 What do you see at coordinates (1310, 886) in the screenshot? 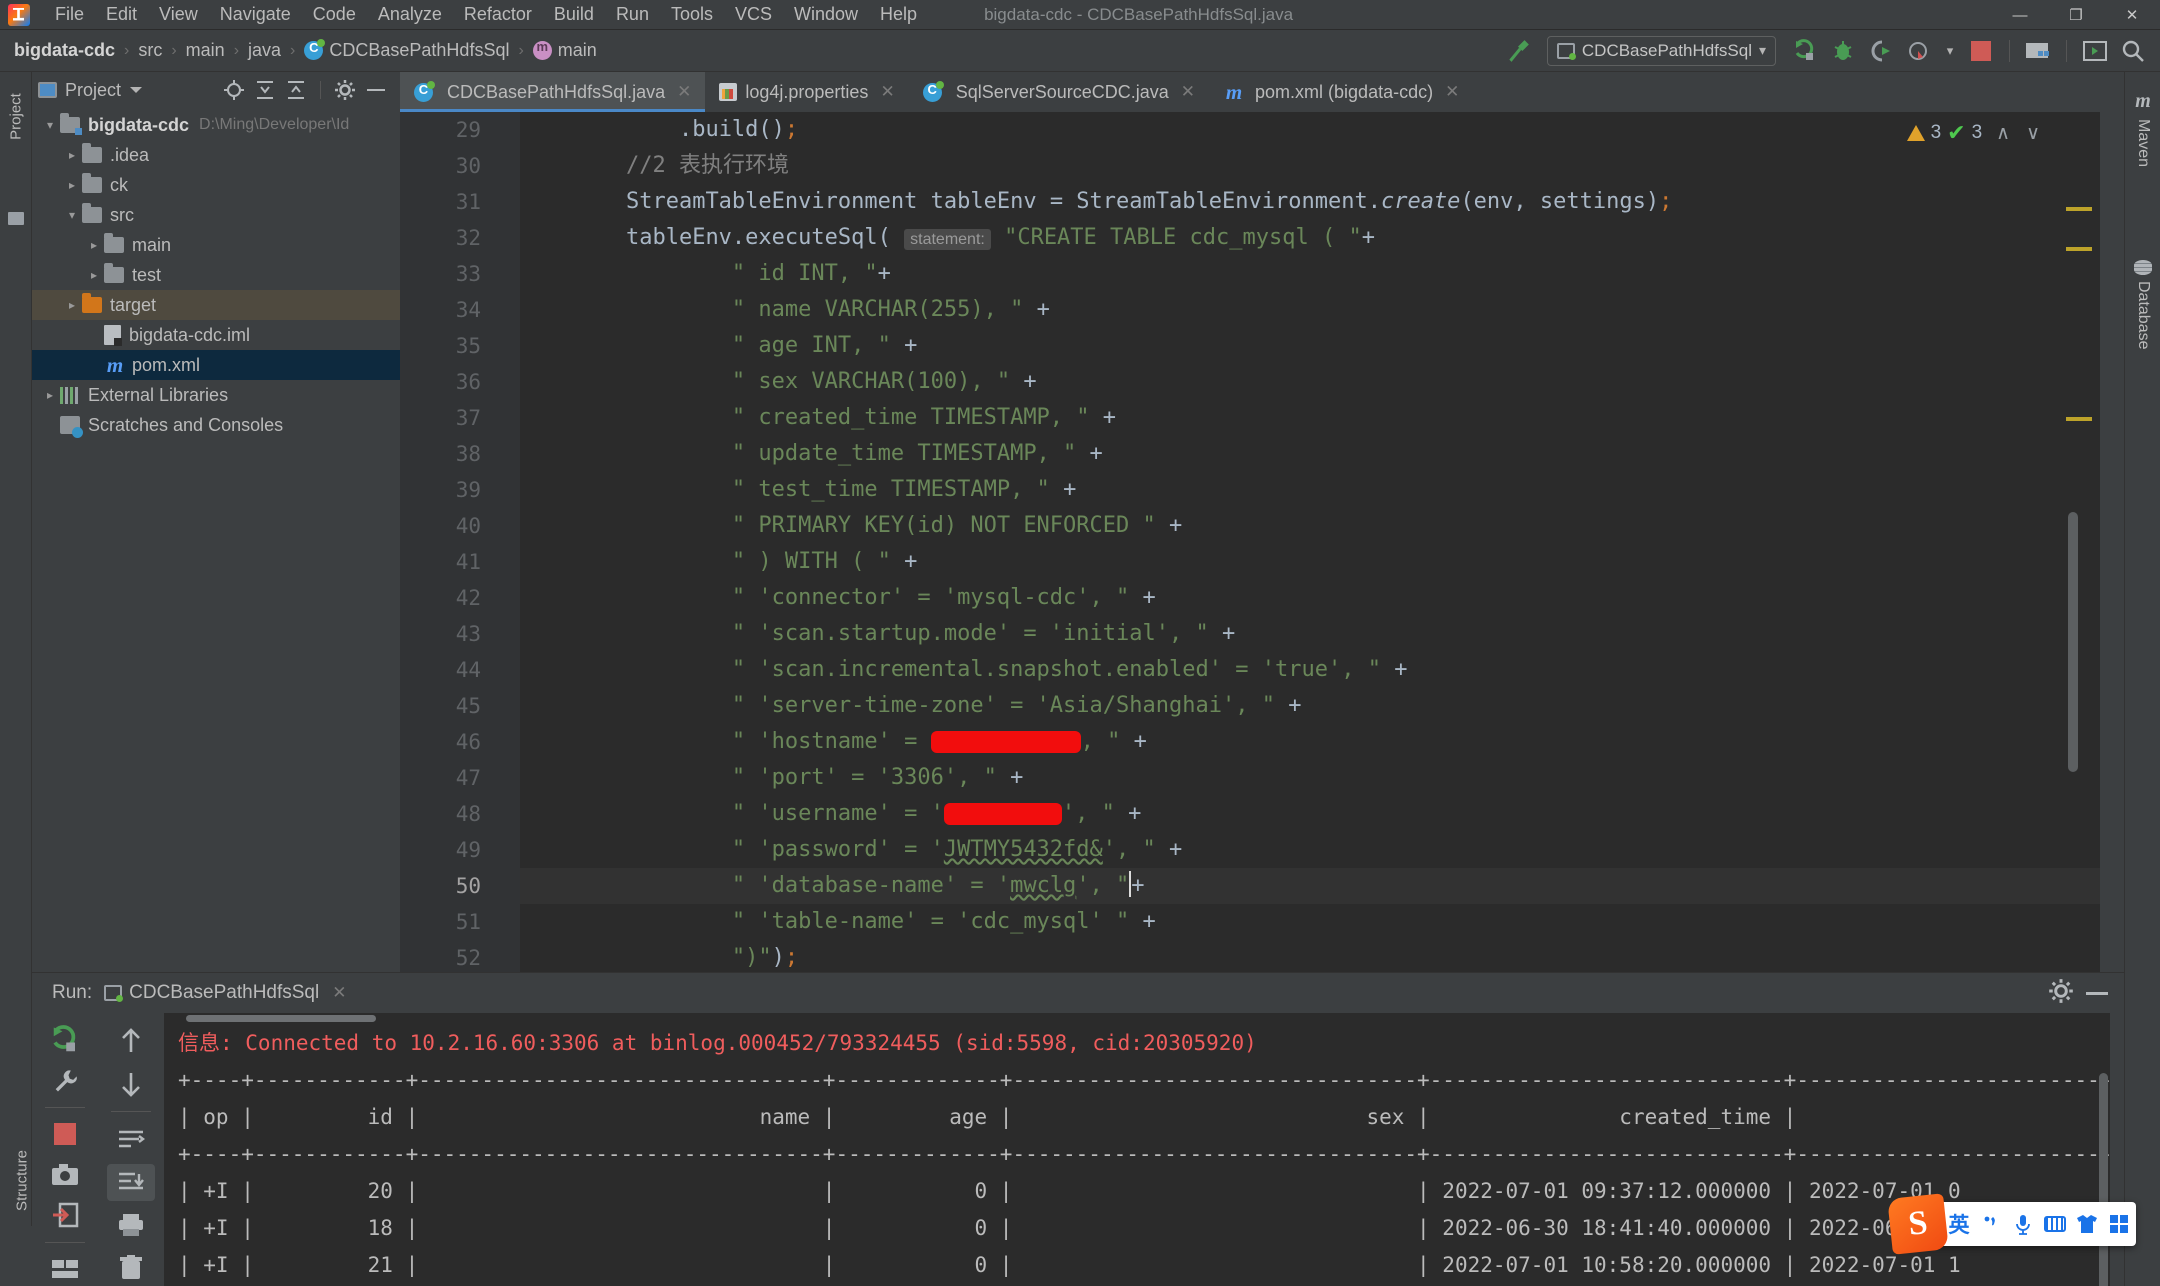
I see `code-line: " 'database-name' = 'mwclg', "+` at bounding box center [1310, 886].